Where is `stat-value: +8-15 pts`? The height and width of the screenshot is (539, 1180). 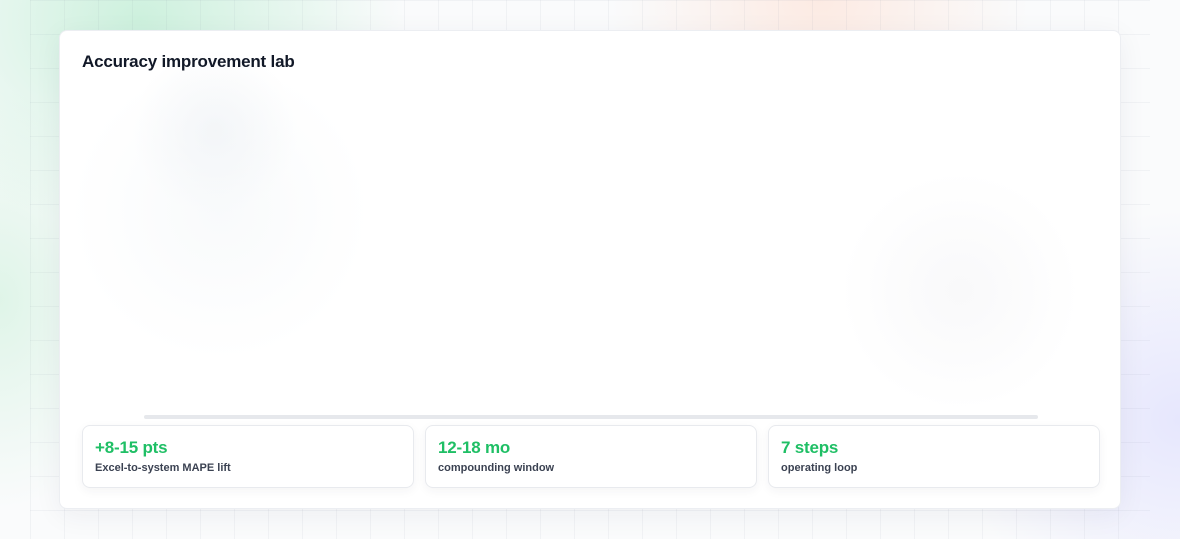
stat-value: +8-15 pts is located at coordinates (131, 447).